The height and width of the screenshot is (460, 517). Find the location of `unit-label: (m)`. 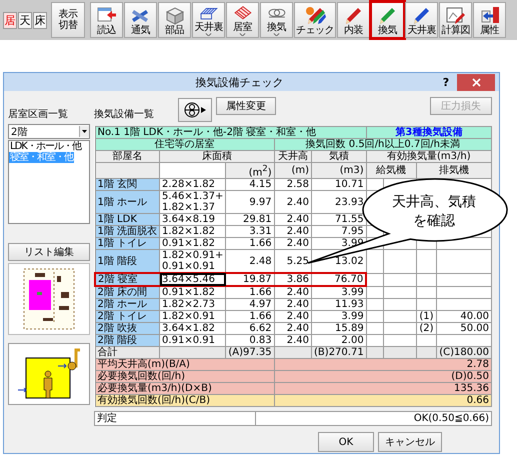

unit-label: (m) is located at coordinates (293, 170).